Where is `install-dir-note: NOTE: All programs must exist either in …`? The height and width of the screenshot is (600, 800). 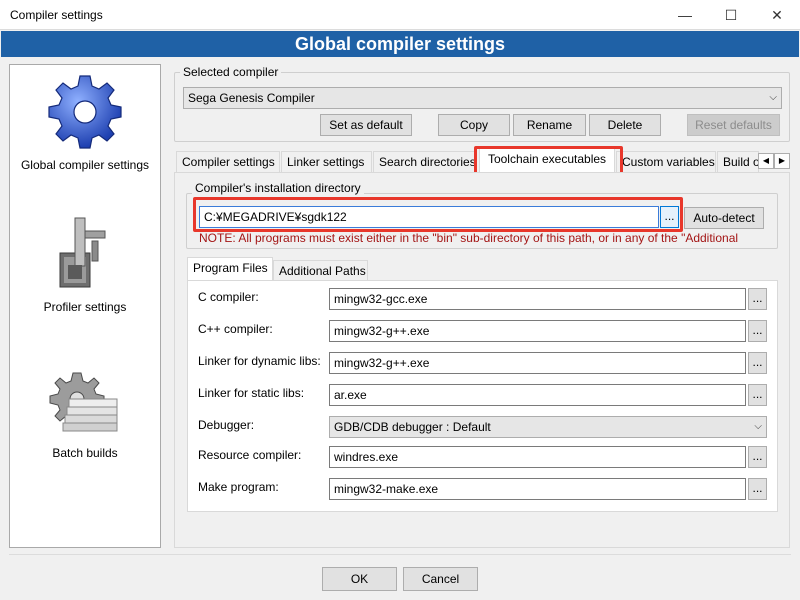 install-dir-note: NOTE: All programs must exist either in … is located at coordinates (469, 238).